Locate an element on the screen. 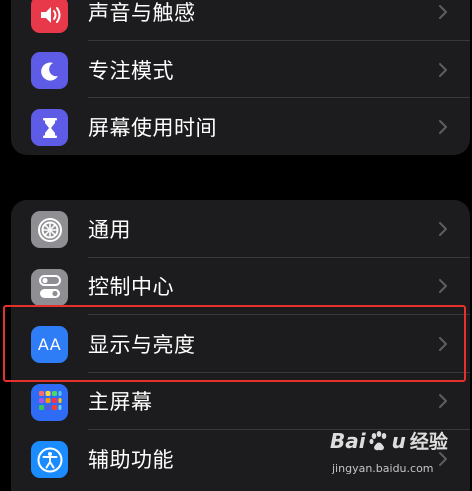 The width and height of the screenshot is (472, 491). settings-row-general: 通用 is located at coordinates (240, 229).